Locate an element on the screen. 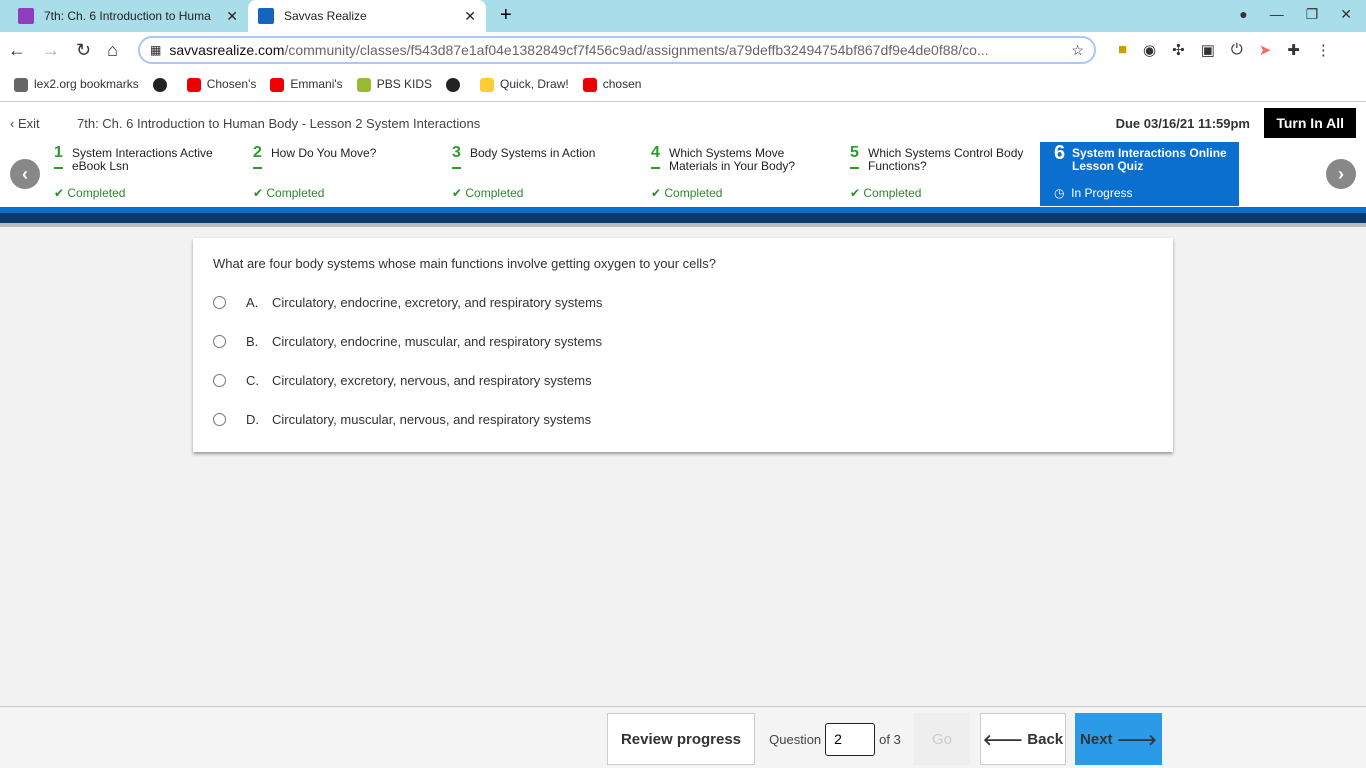  option-letter: B. is located at coordinates (252, 341).